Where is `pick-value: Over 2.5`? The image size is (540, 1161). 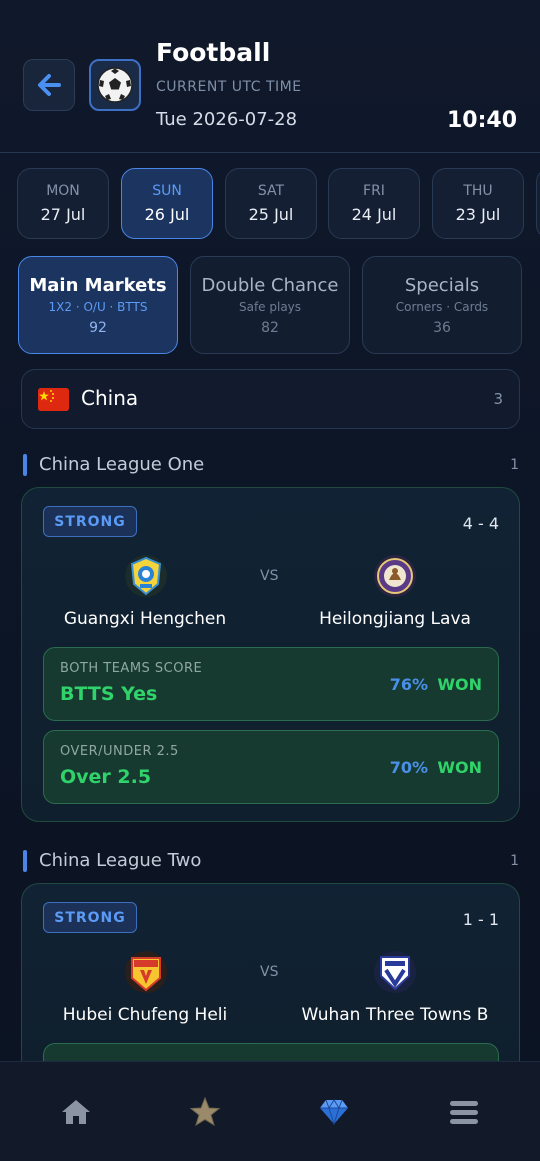 pick-value: Over 2.5 is located at coordinates (106, 777).